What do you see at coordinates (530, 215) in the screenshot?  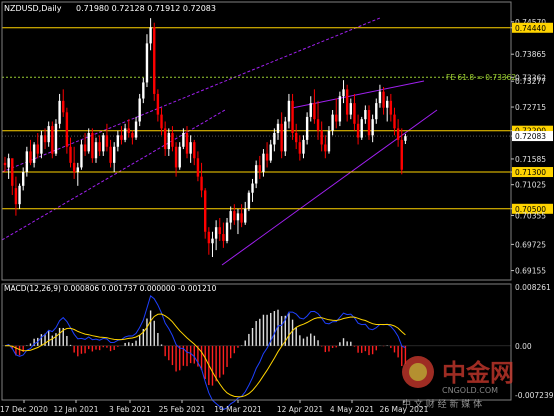 I see `y-tick-label: 0.70355` at bounding box center [530, 215].